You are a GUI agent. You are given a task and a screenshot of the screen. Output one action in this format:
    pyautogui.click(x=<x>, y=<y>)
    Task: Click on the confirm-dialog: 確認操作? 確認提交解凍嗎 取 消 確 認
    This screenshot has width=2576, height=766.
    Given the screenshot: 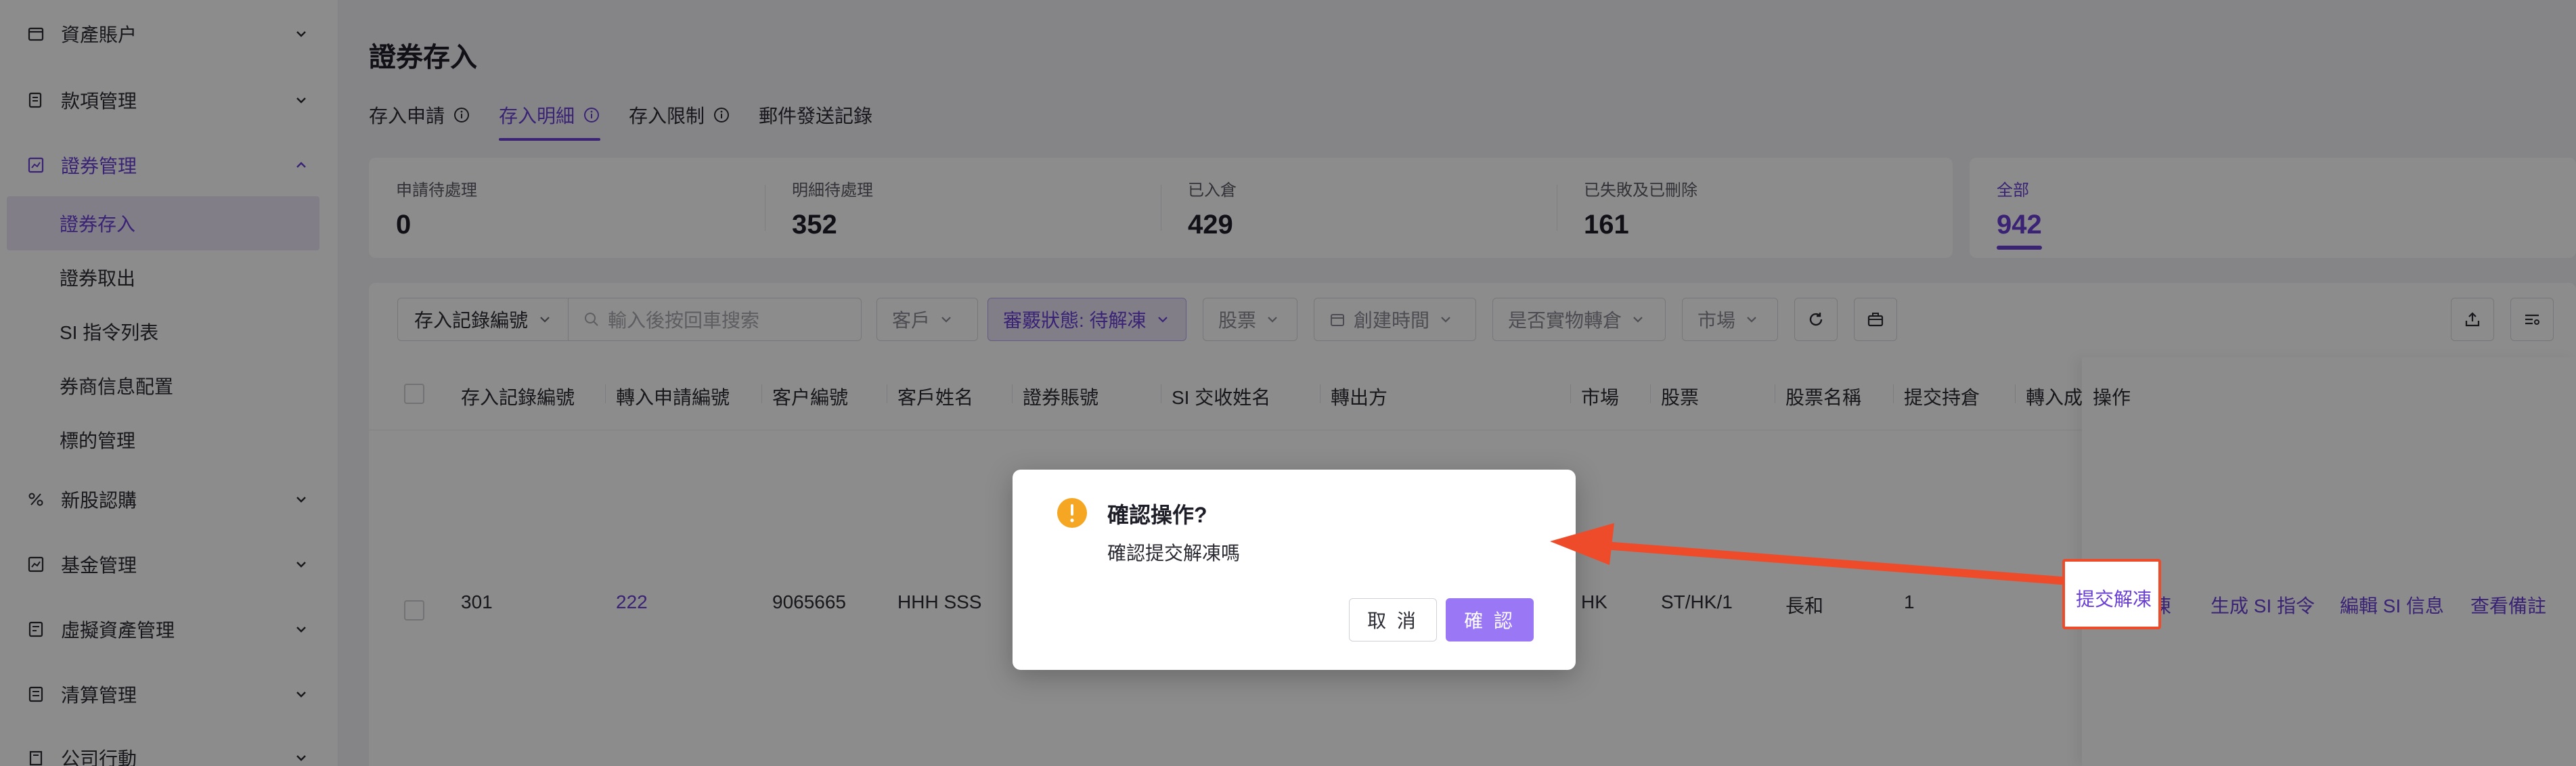 What is the action you would take?
    pyautogui.click(x=1294, y=570)
    